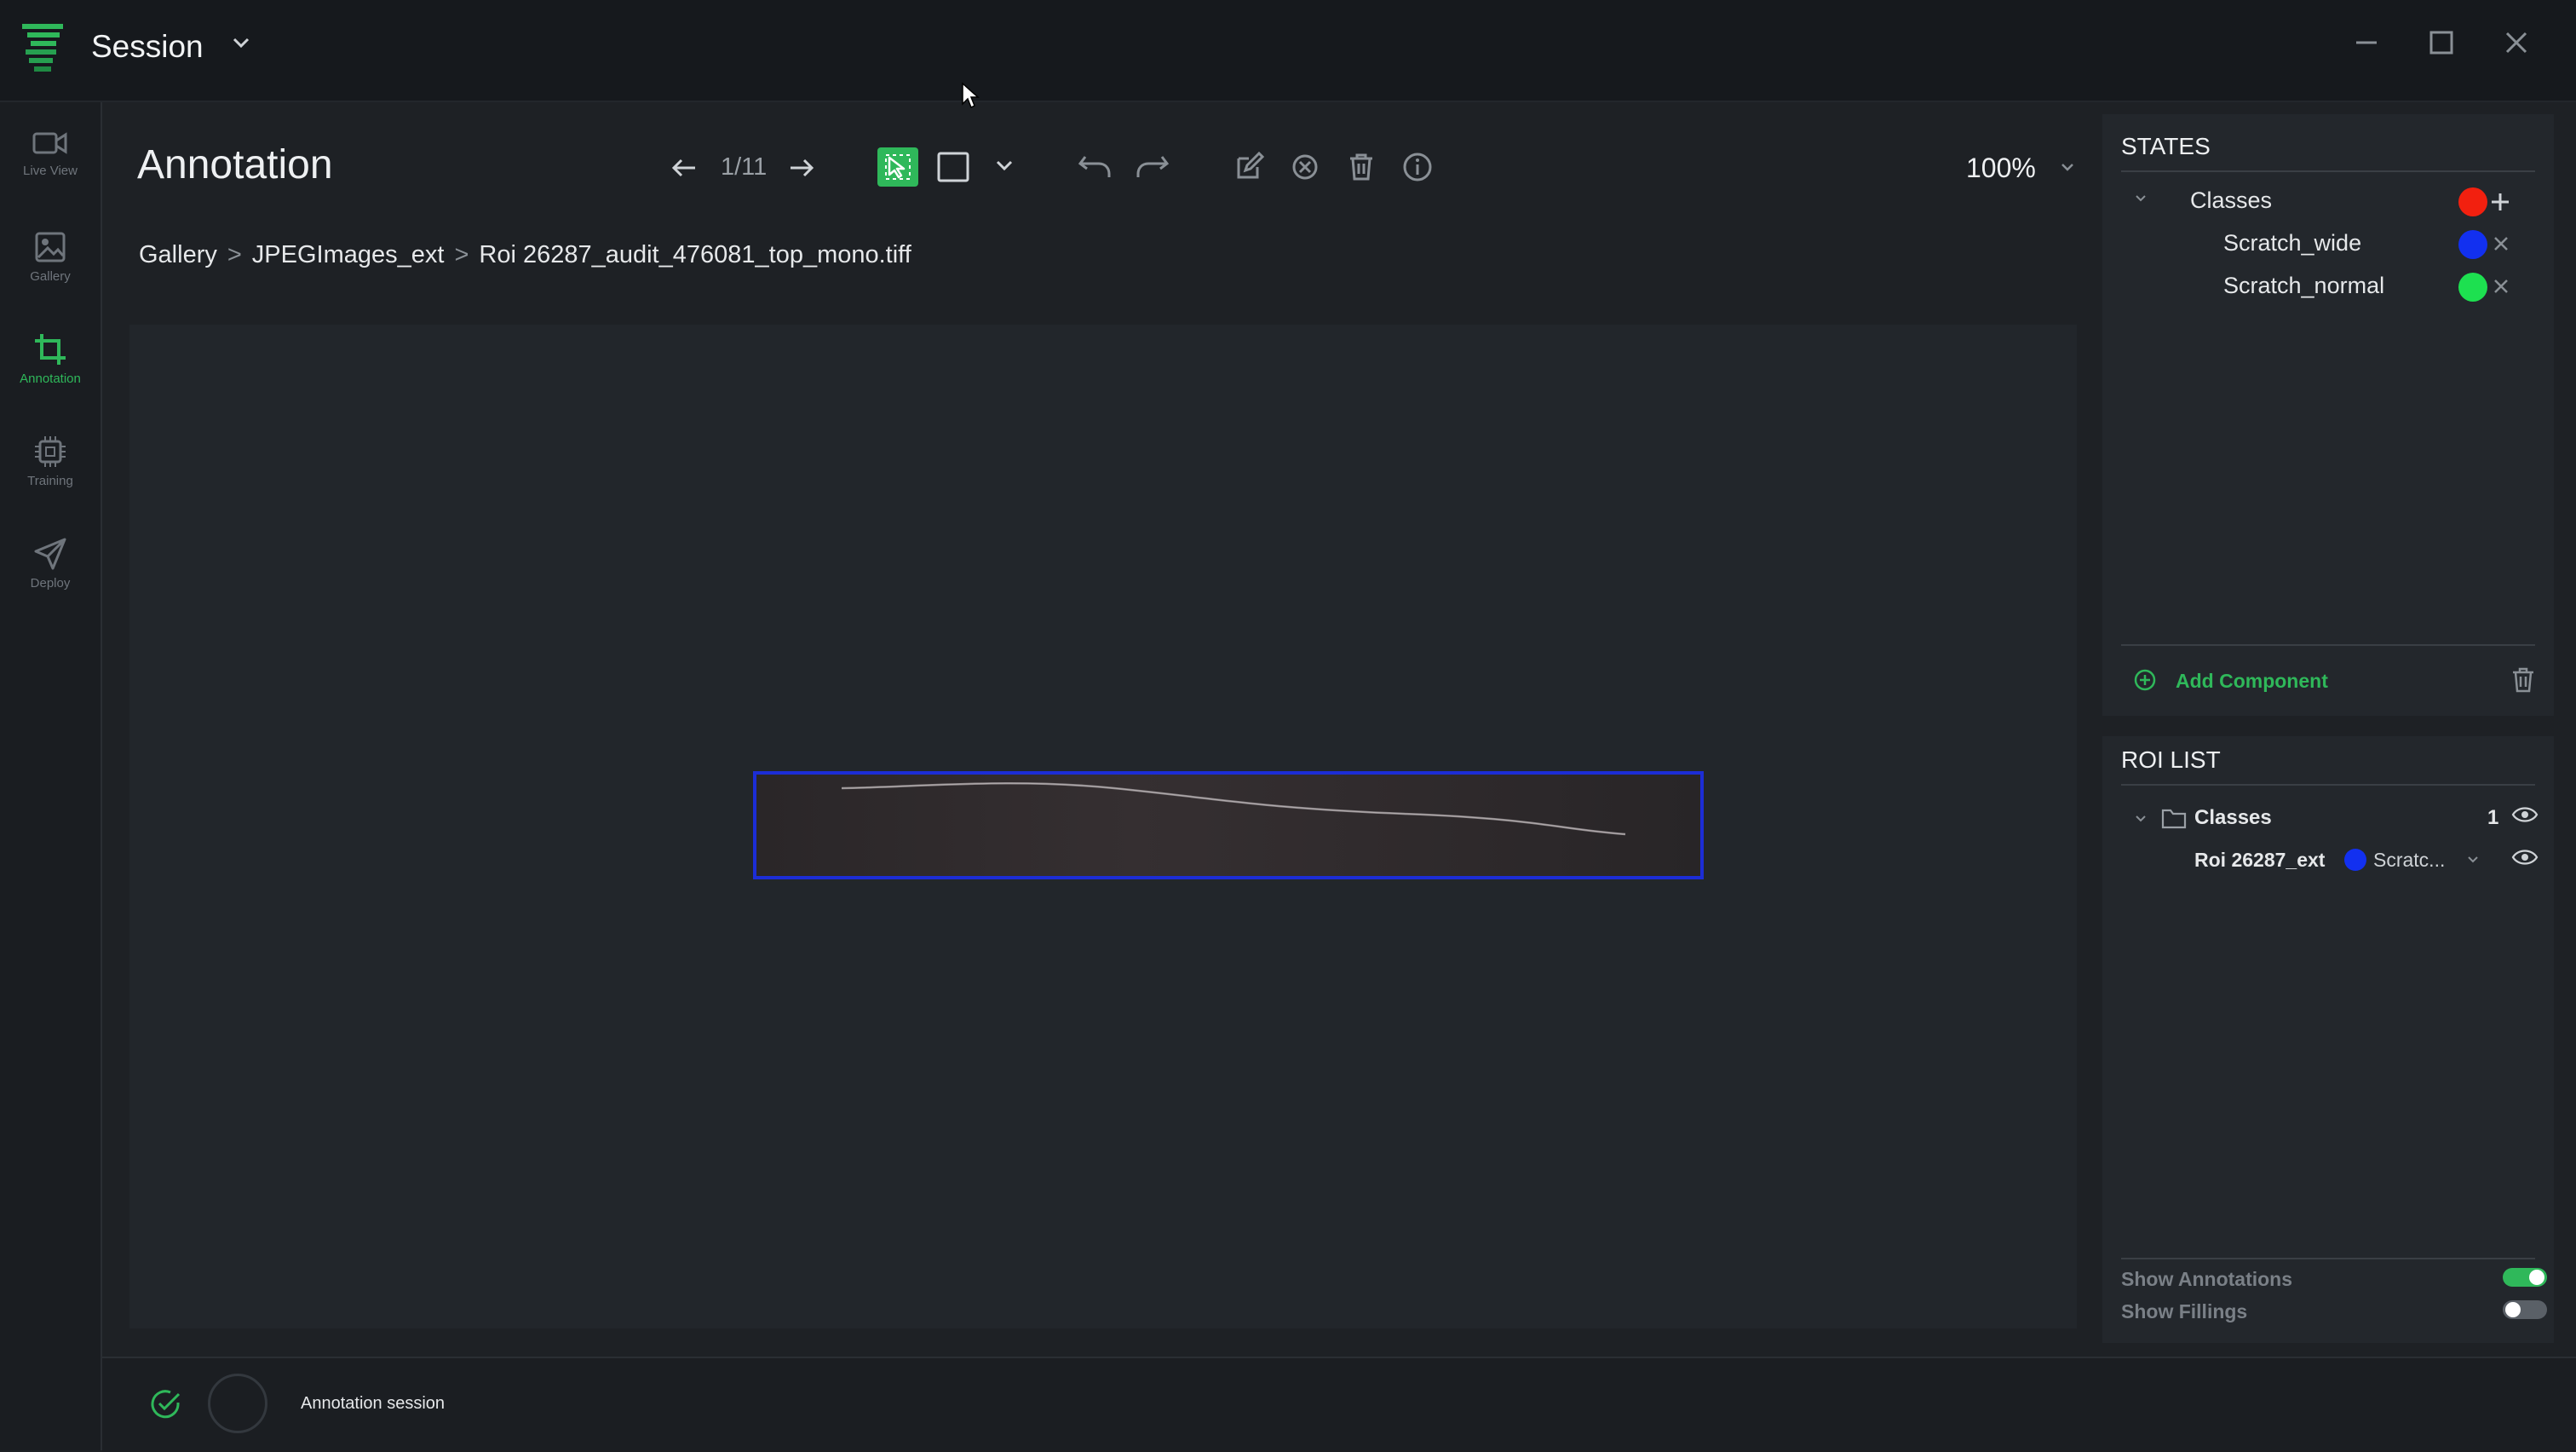 The height and width of the screenshot is (1452, 2576). I want to click on page-counter: 1/11, so click(744, 167).